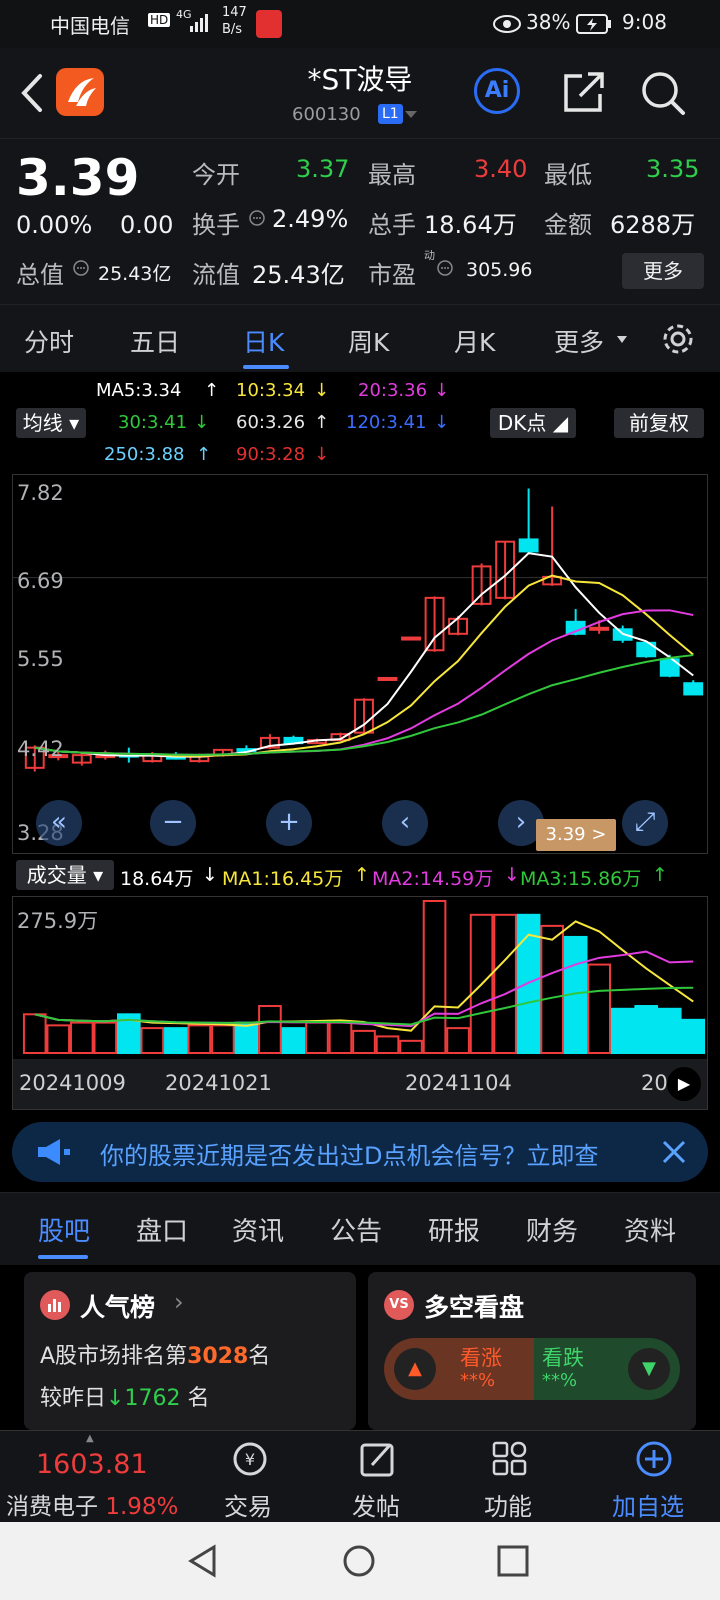 This screenshot has width=720, height=1600. I want to click on tab-more: 更多, so click(579, 341).